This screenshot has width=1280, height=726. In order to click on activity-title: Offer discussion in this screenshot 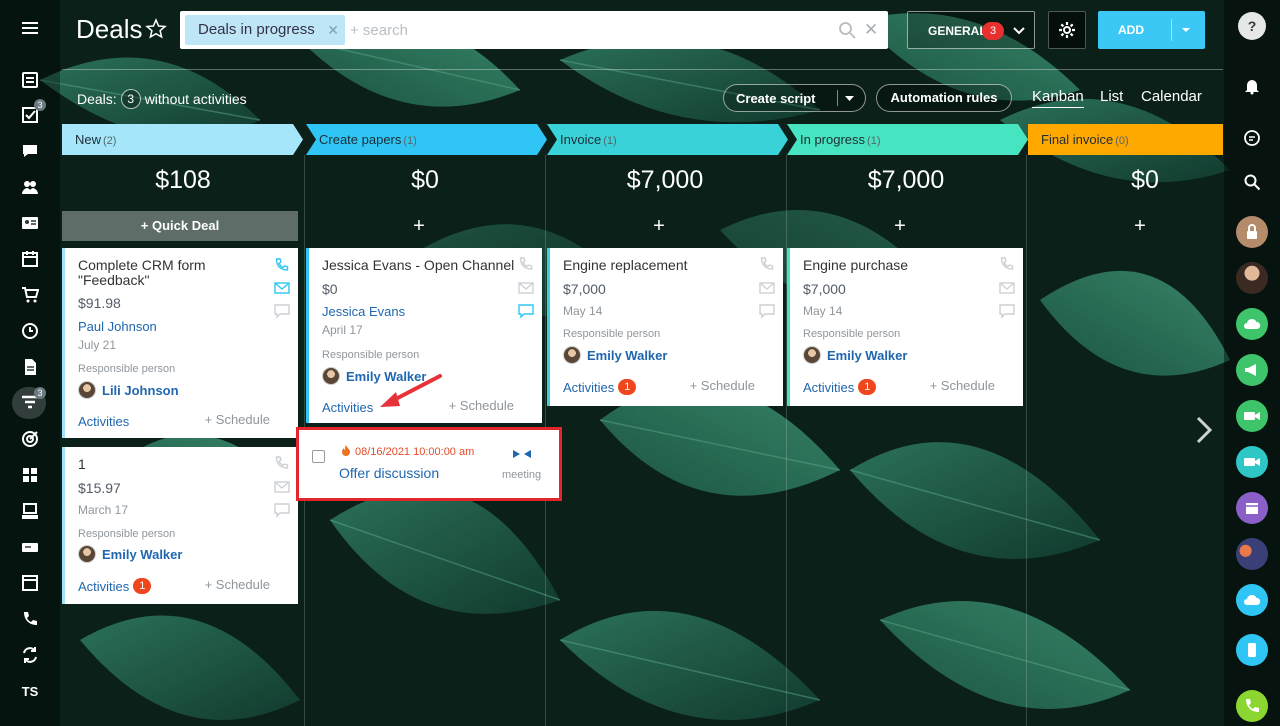, I will do `click(389, 473)`.